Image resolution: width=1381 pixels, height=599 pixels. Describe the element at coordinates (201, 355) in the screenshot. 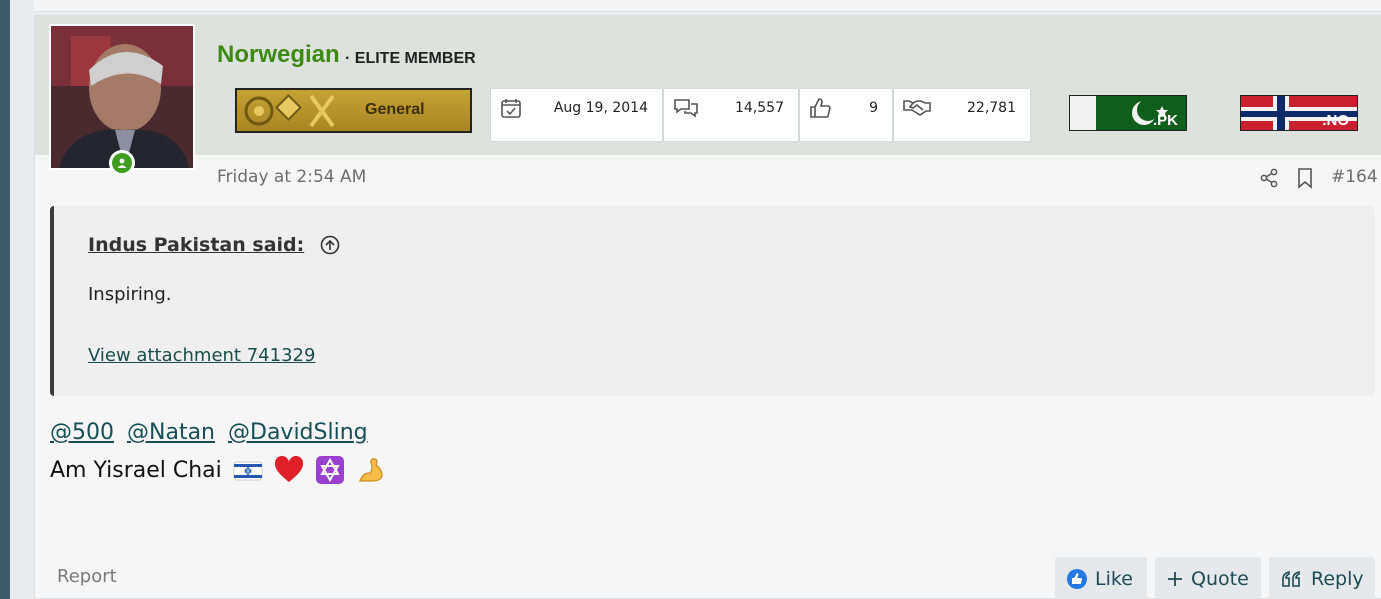

I see `attachment-link: View attachment 741329` at that location.